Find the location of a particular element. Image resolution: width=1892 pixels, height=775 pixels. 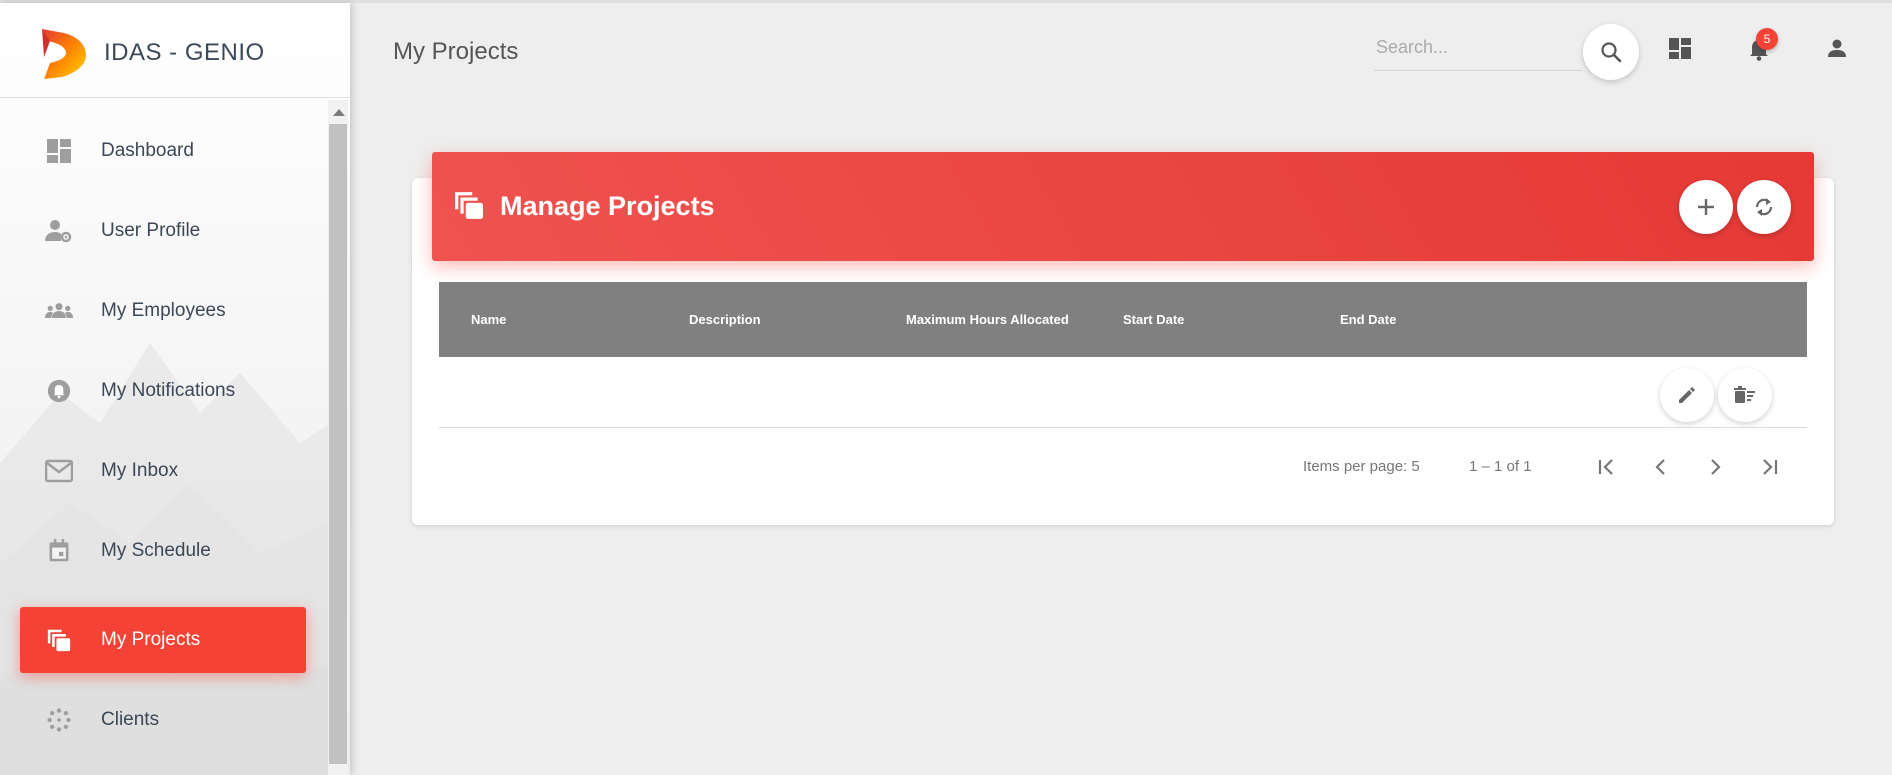

chevron-left-icon is located at coordinates (1660, 467).